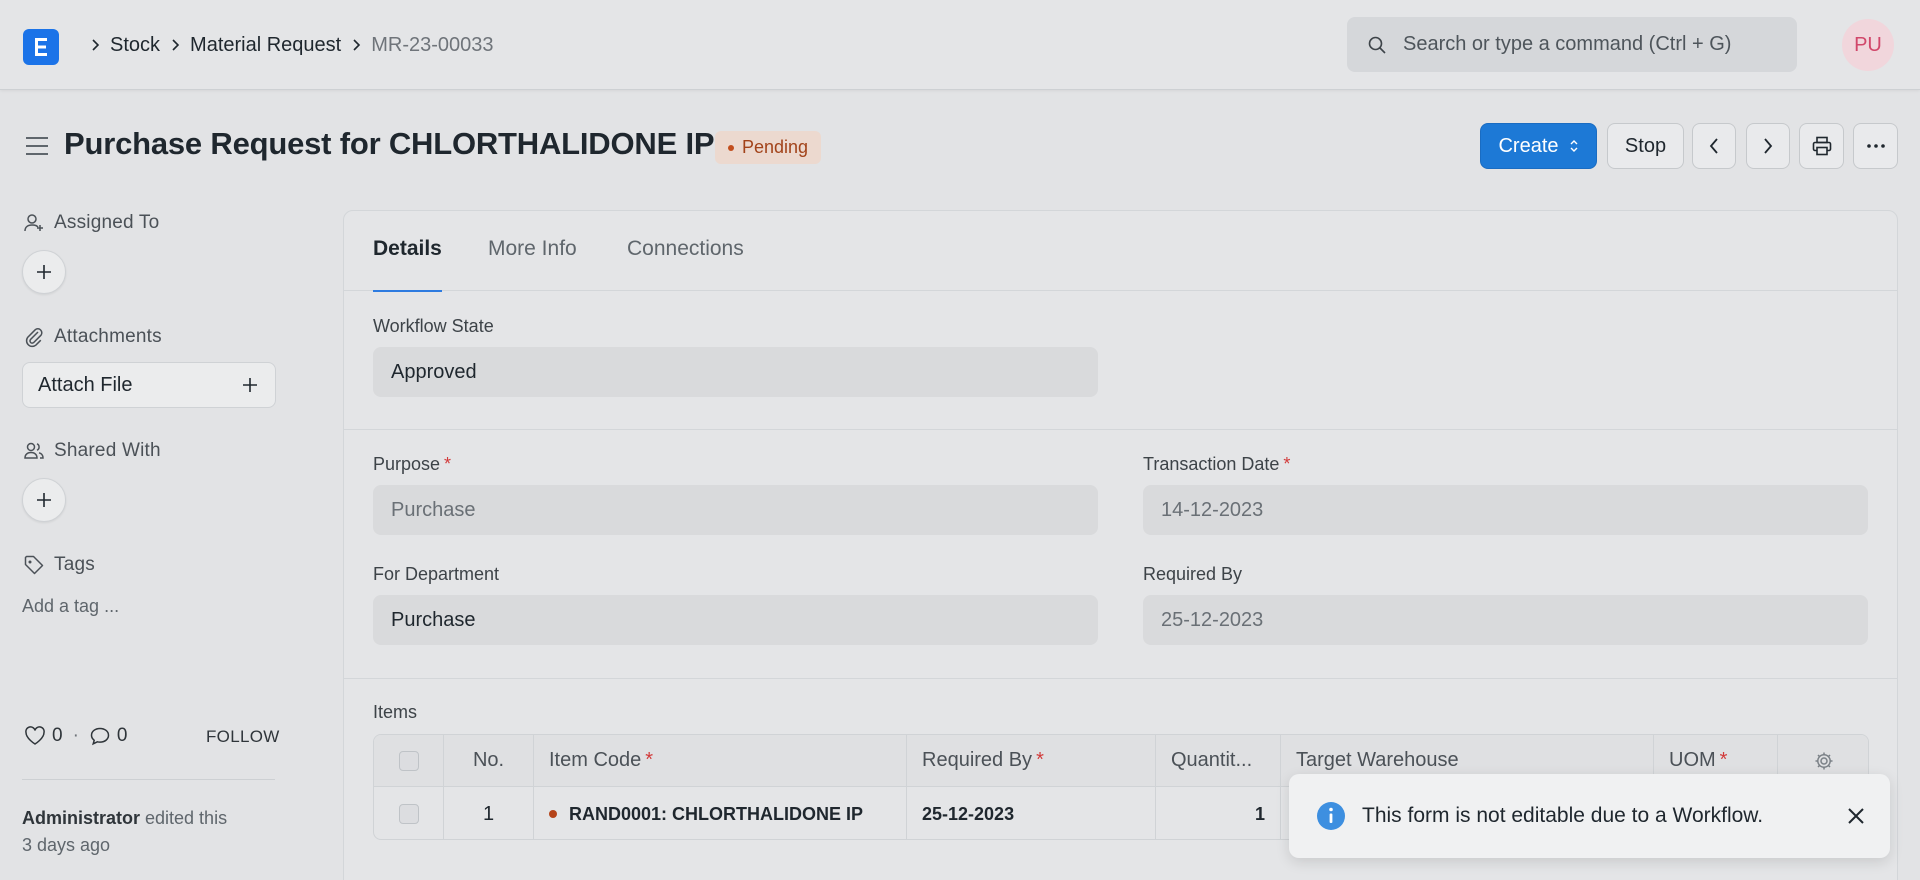 This screenshot has height=880, width=1920. Describe the element at coordinates (436, 574) in the screenshot. I see `for-department-label: For Department` at that location.